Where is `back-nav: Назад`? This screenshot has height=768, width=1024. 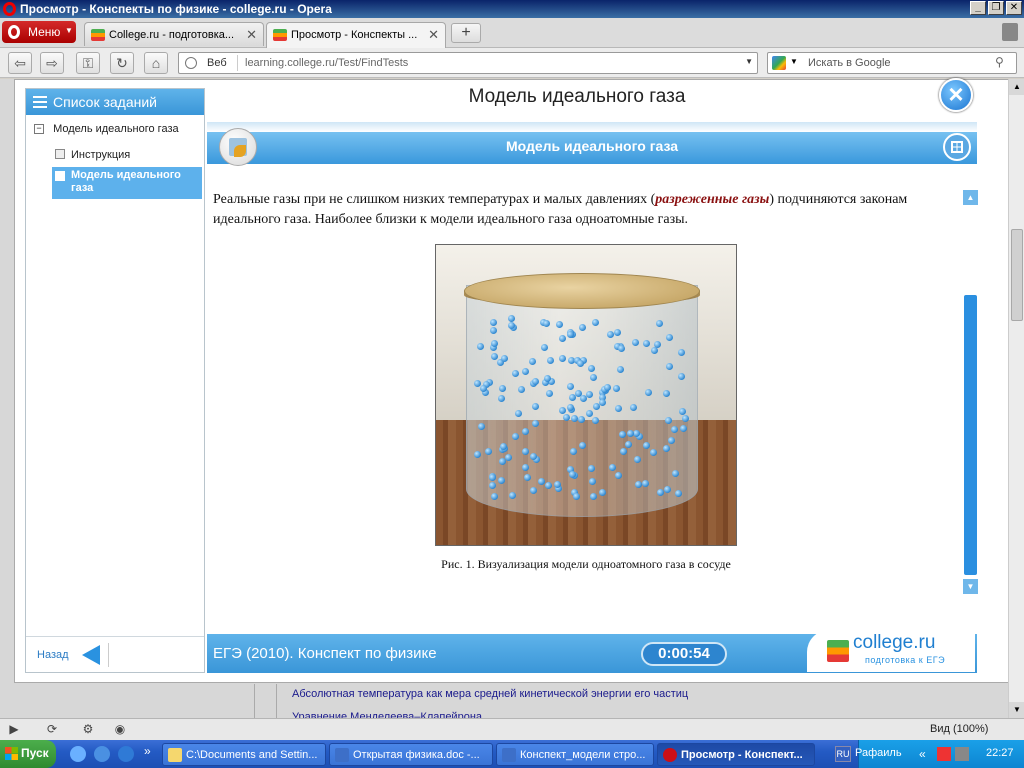 back-nav: Назад is located at coordinates (115, 654).